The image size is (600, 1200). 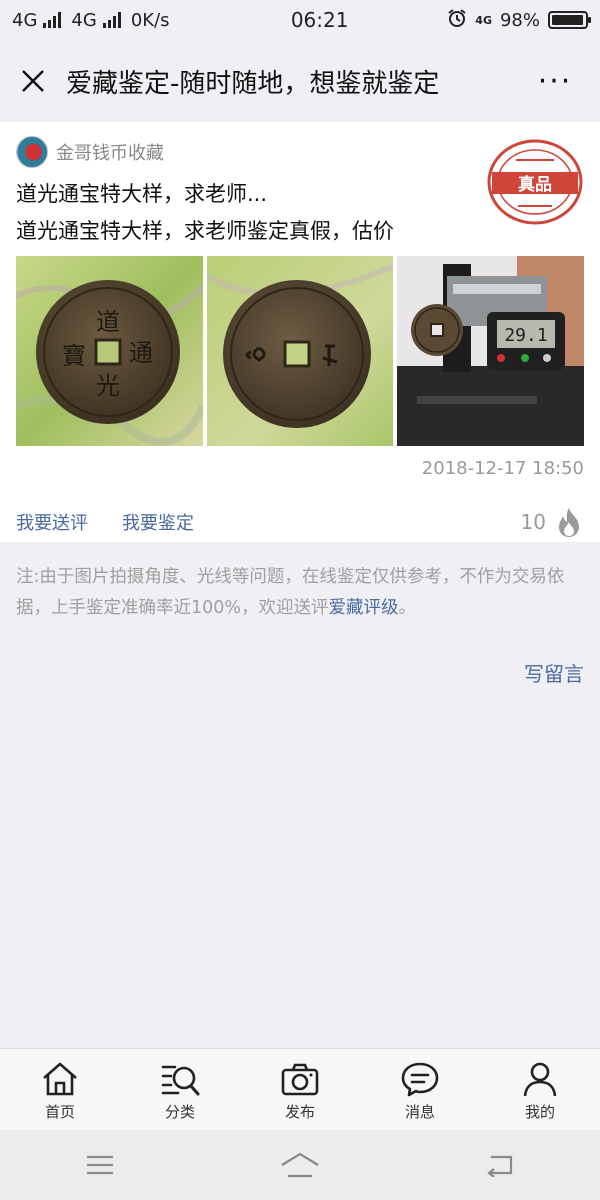 I want to click on tab-home: 首页, so click(x=60, y=1089).